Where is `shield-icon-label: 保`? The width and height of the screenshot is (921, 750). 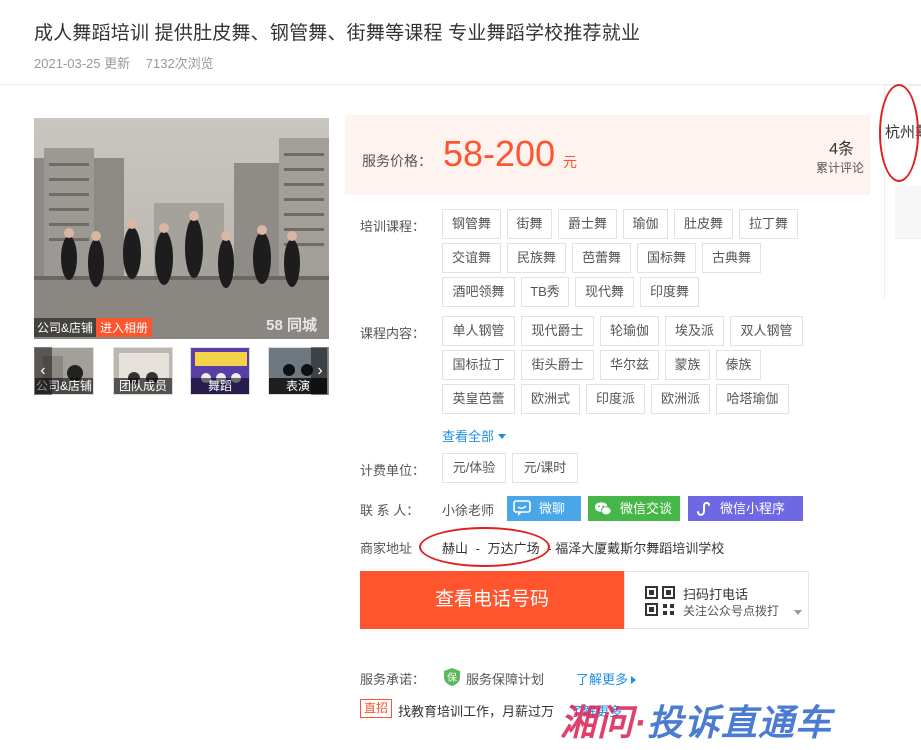 shield-icon-label: 保 is located at coordinates (452, 677).